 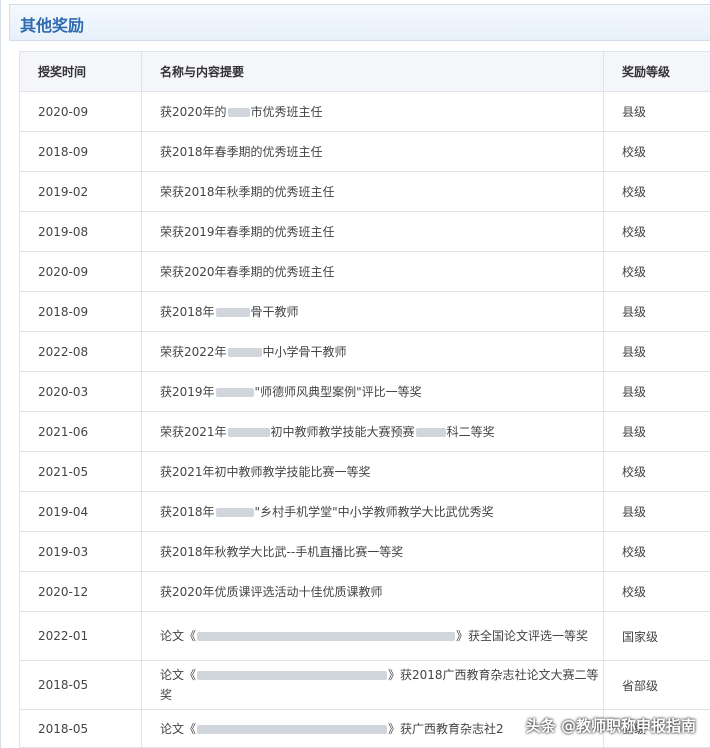 What do you see at coordinates (265, 471) in the screenshot?
I see `award-name-text: 获2021年初中教师教学技能比赛一等奖` at bounding box center [265, 471].